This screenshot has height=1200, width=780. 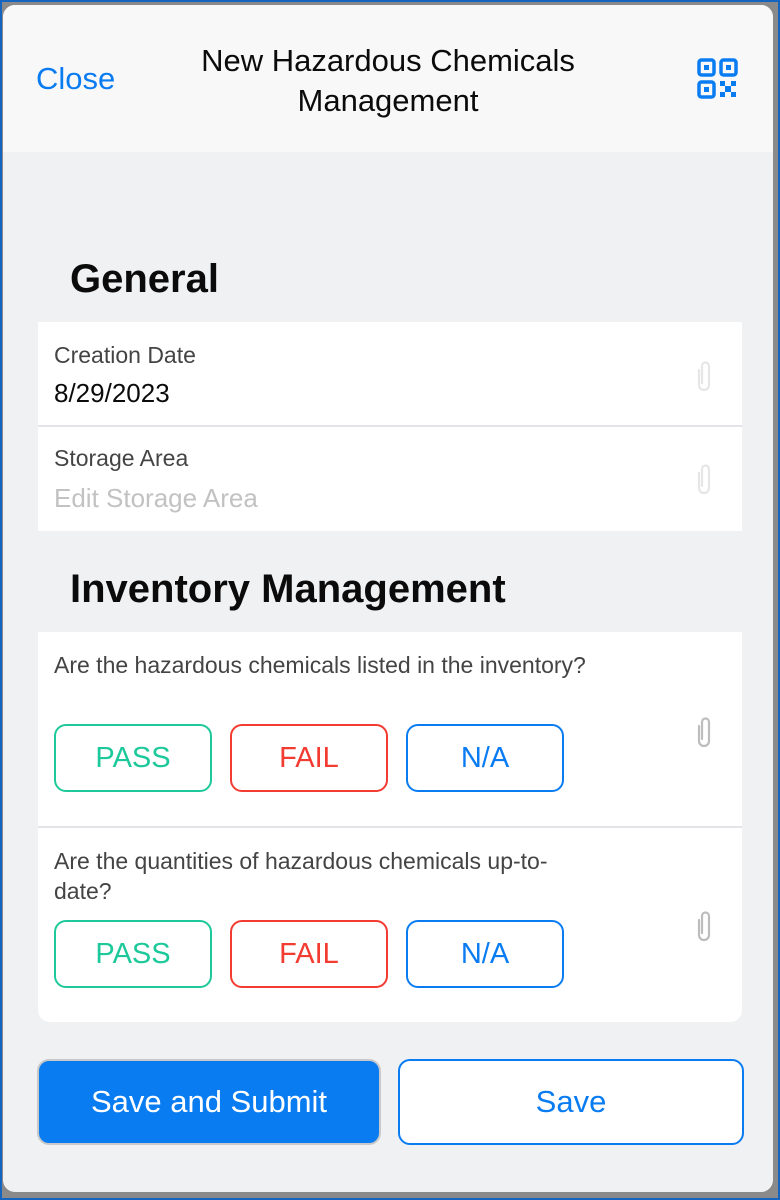 I want to click on close-button: Close, so click(x=75, y=79).